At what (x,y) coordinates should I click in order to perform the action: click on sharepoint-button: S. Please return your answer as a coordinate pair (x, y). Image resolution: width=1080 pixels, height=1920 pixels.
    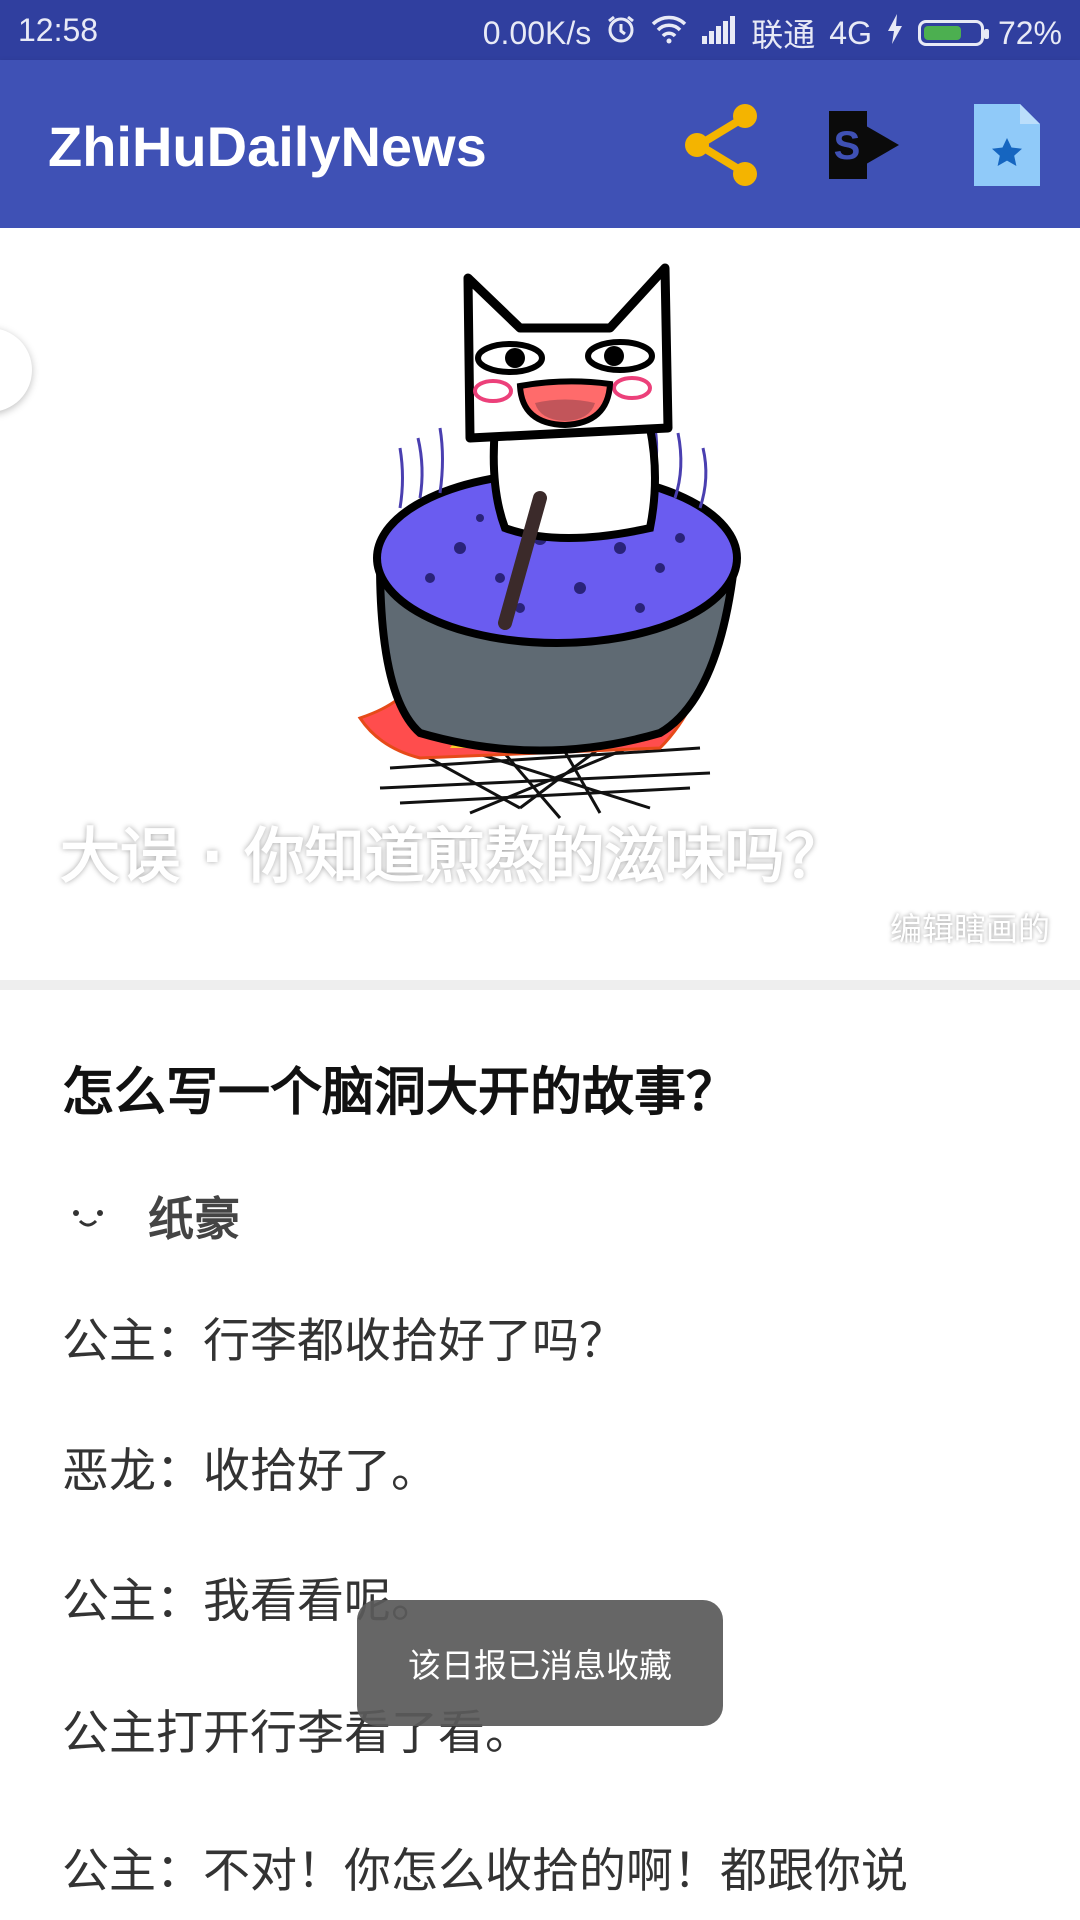
    Looking at the image, I should click on (865, 145).